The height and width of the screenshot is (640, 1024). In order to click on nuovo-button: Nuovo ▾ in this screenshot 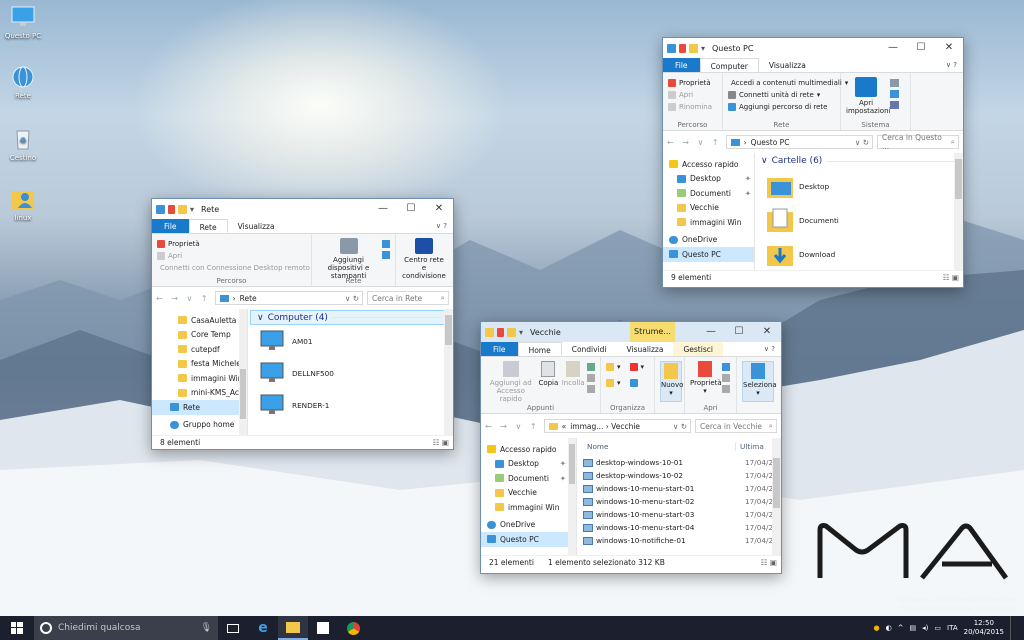, I will do `click(671, 381)`.